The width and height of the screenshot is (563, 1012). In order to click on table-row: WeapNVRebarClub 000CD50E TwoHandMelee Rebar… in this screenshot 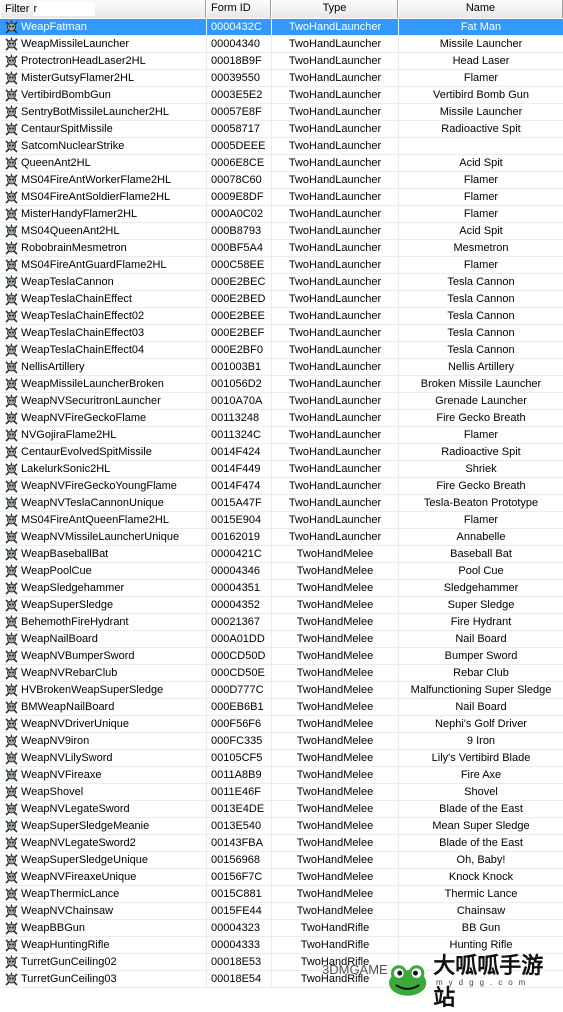, I will do `click(281, 673)`.